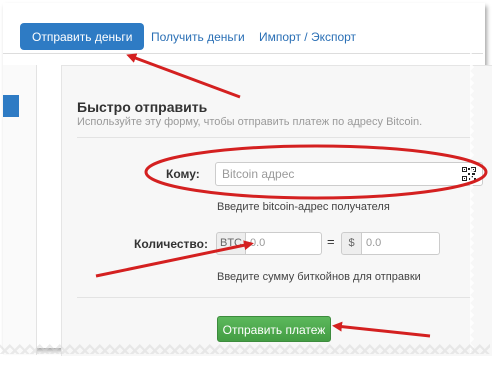 The width and height of the screenshot is (499, 366). What do you see at coordinates (284, 243) in the screenshot?
I see `btc-amount-input: 0.0` at bounding box center [284, 243].